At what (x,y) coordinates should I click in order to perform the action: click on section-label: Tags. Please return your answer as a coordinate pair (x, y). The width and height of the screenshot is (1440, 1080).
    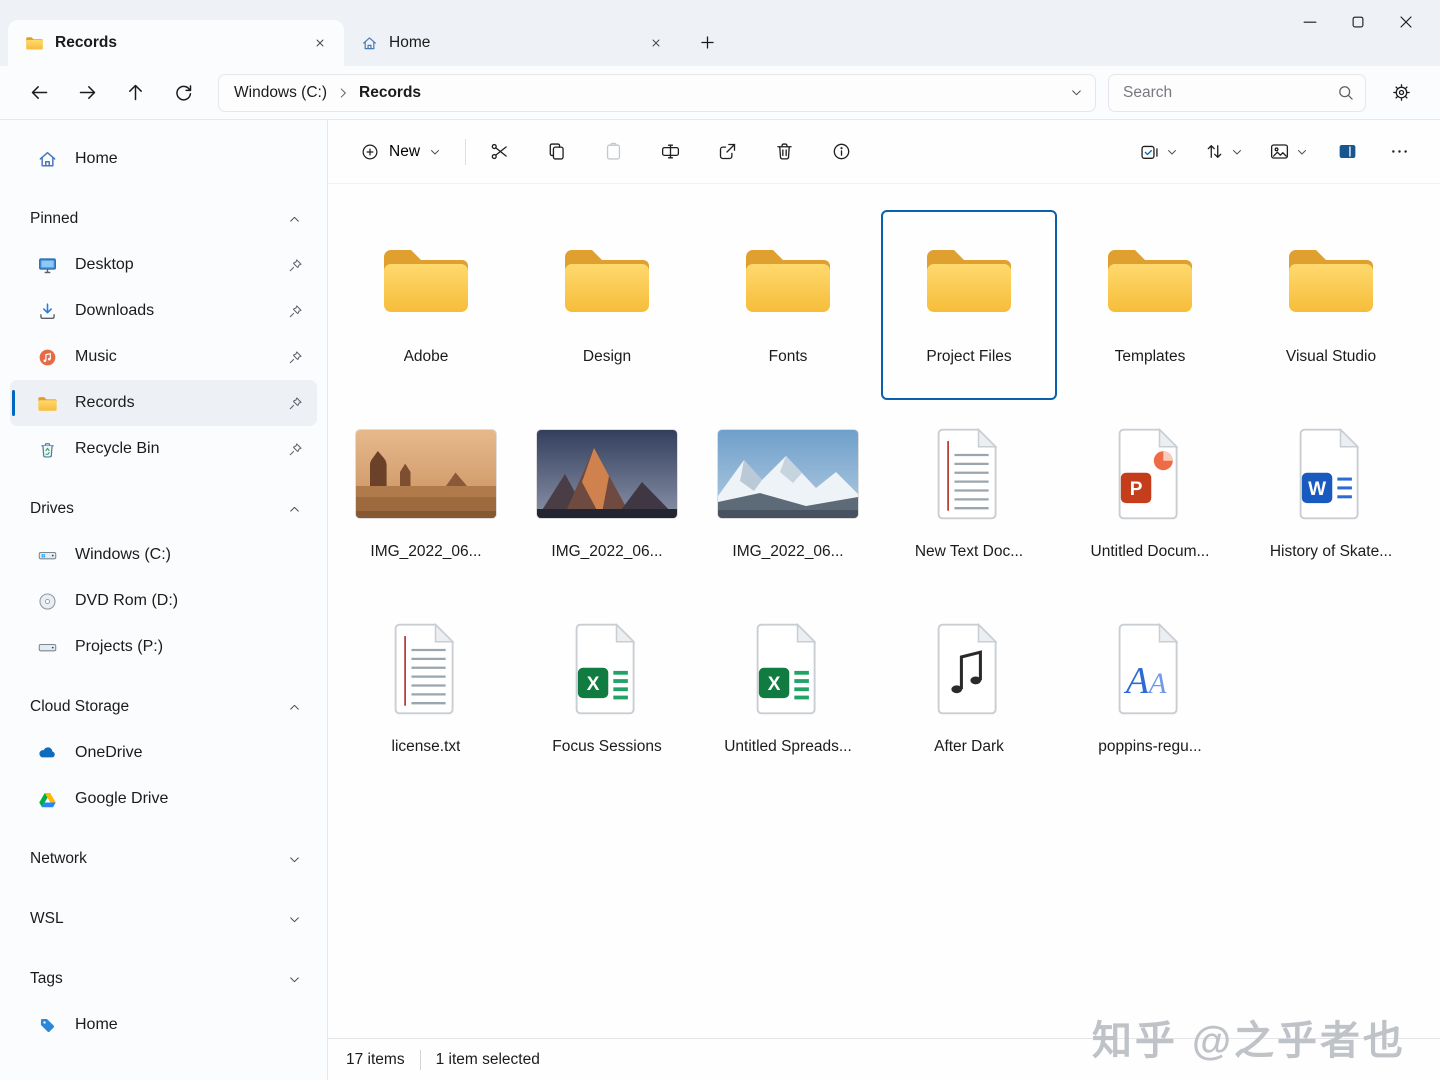
    Looking at the image, I should click on (46, 978).